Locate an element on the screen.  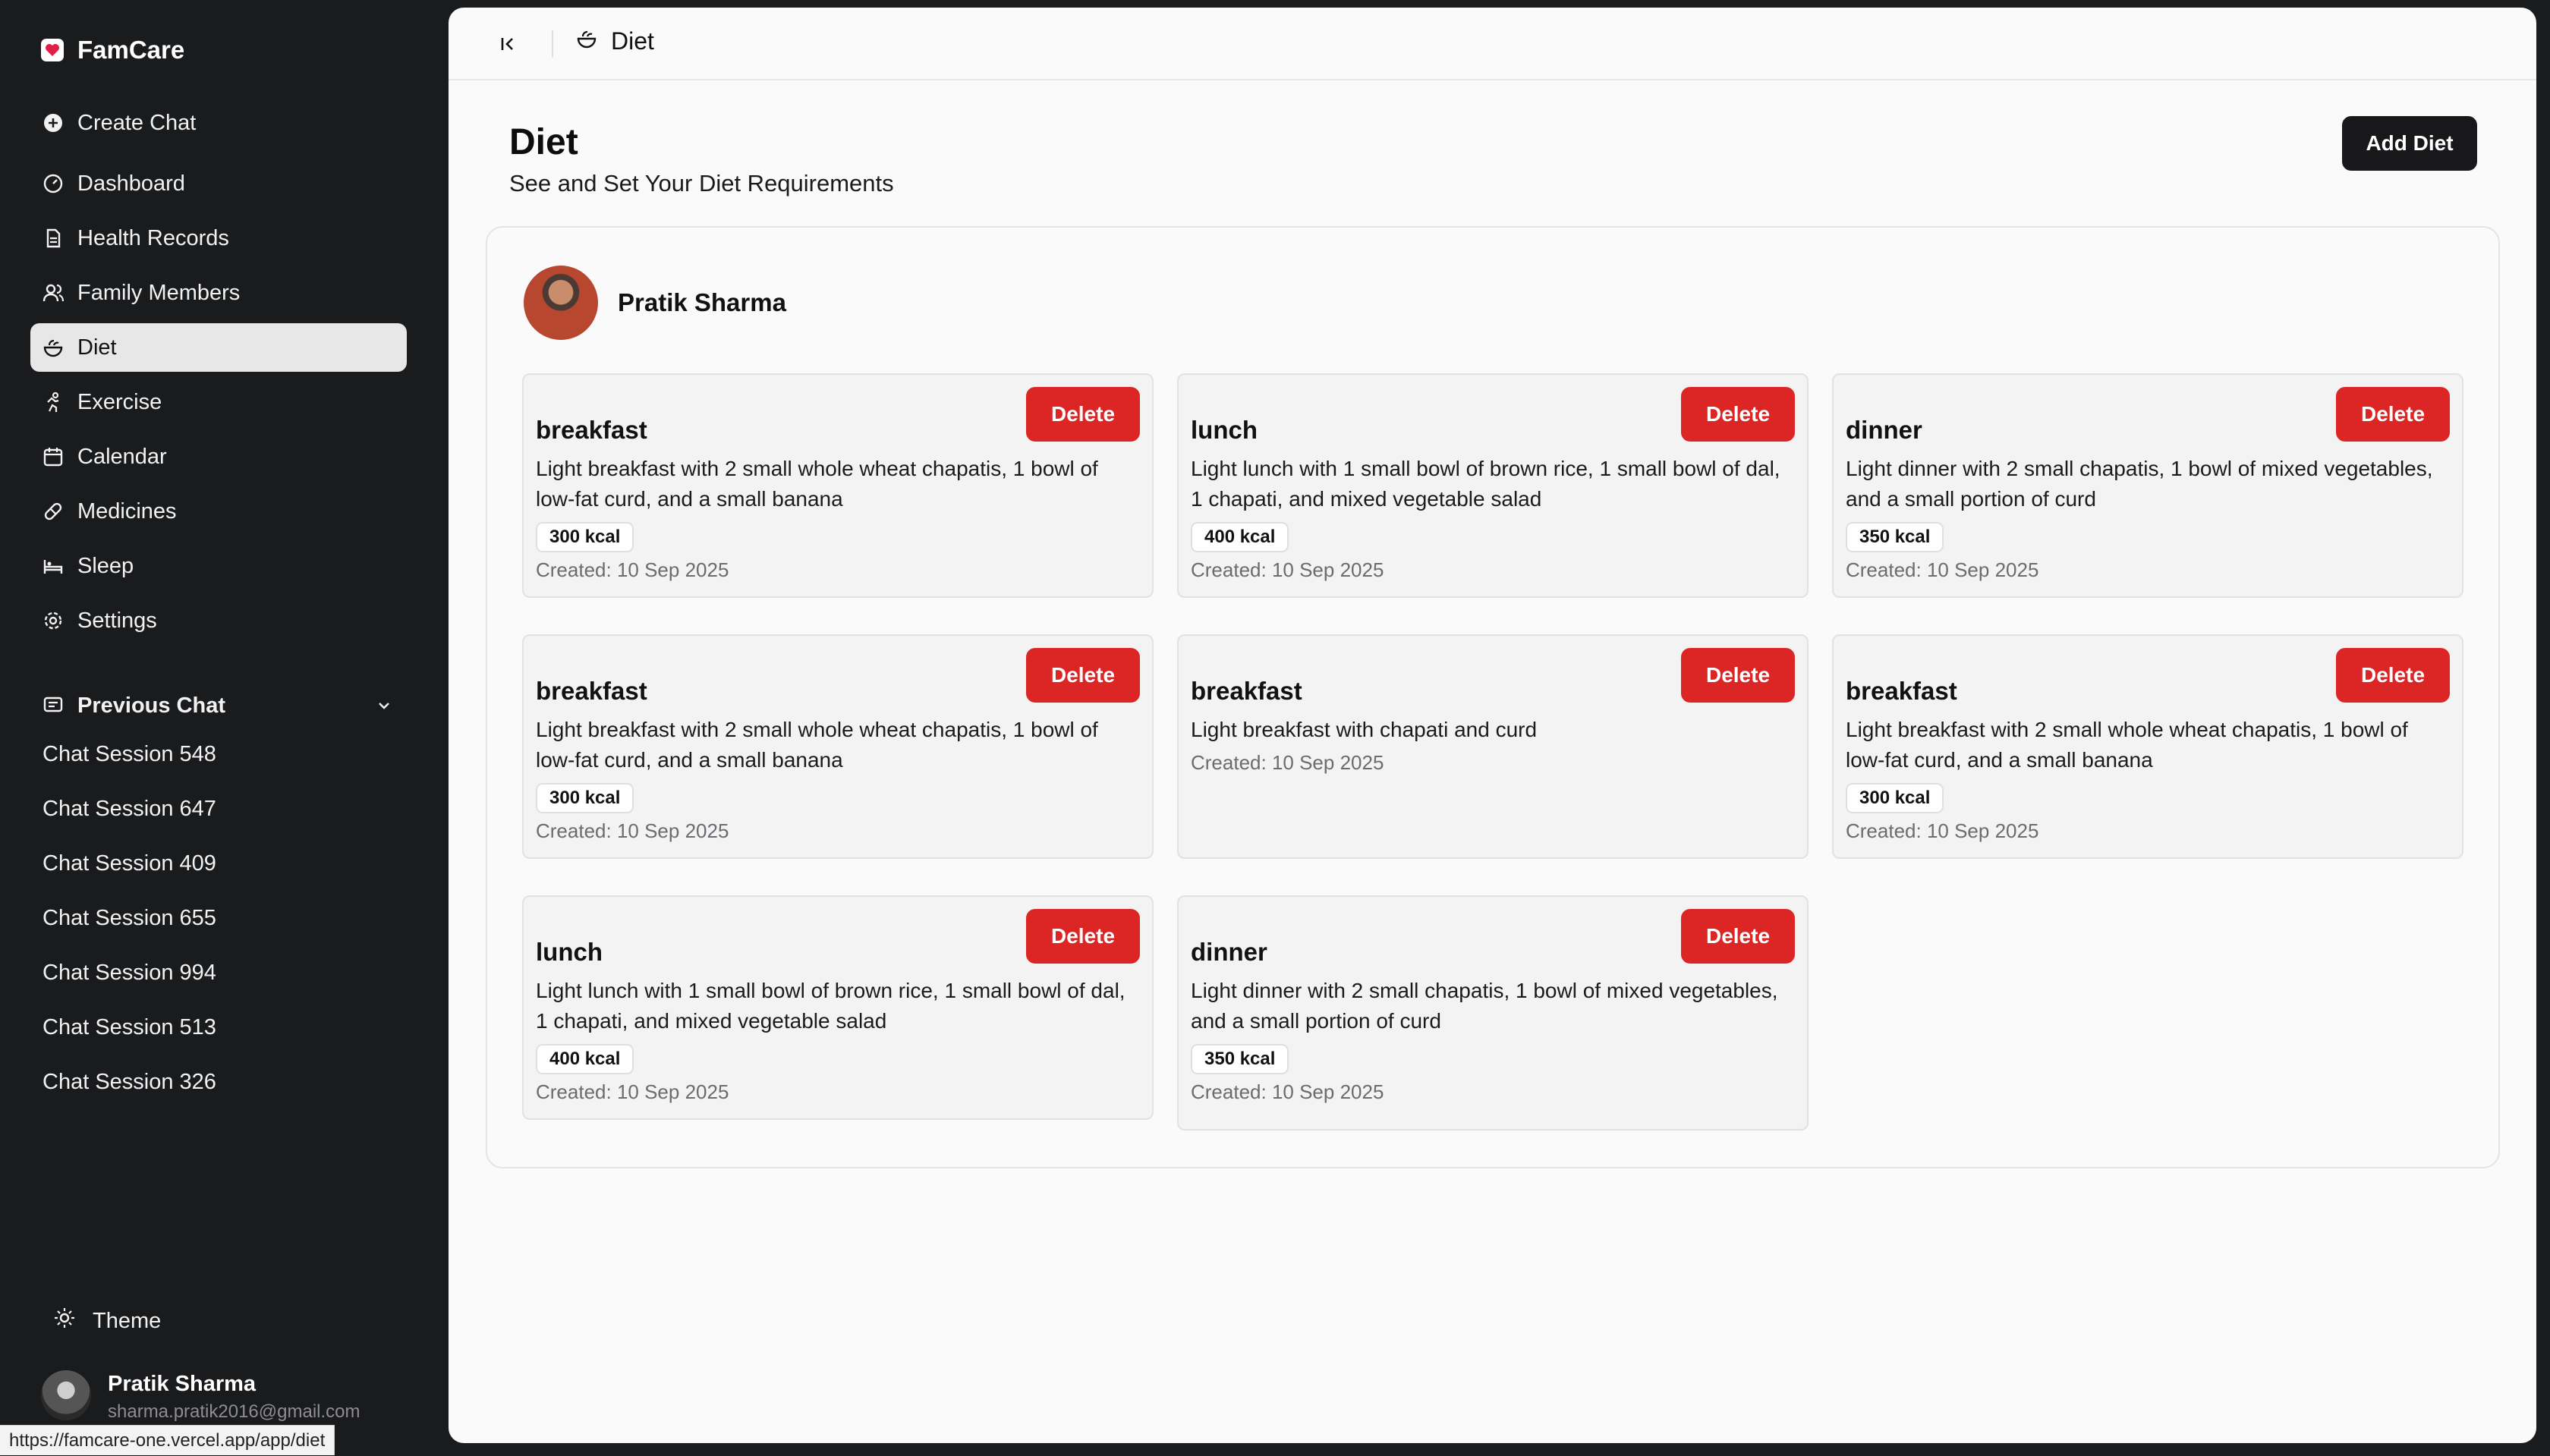
brand-name: FamCare is located at coordinates (131, 50).